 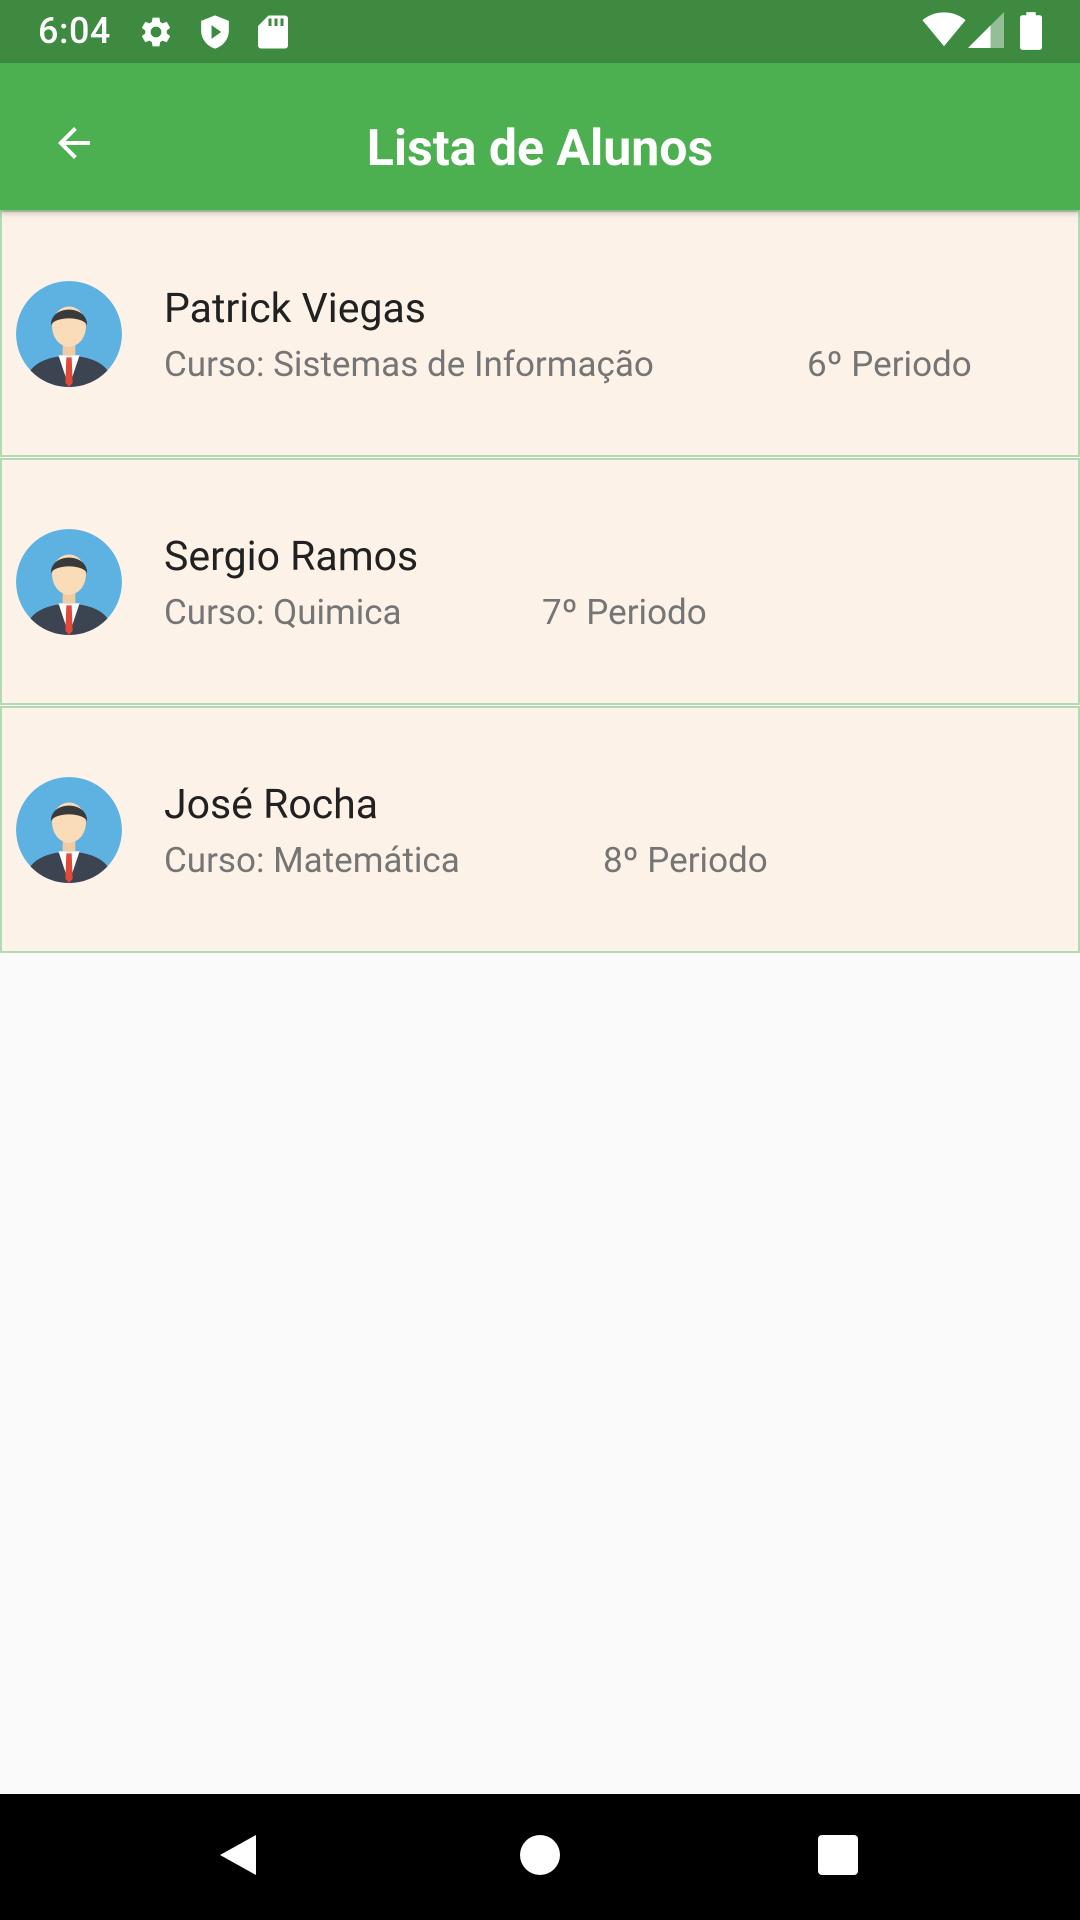 I want to click on wifi-icon, so click(x=944, y=32).